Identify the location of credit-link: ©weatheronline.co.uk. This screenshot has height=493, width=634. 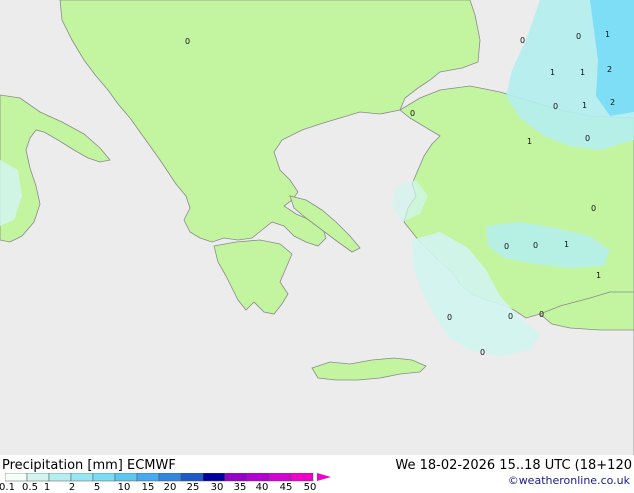
(569, 480).